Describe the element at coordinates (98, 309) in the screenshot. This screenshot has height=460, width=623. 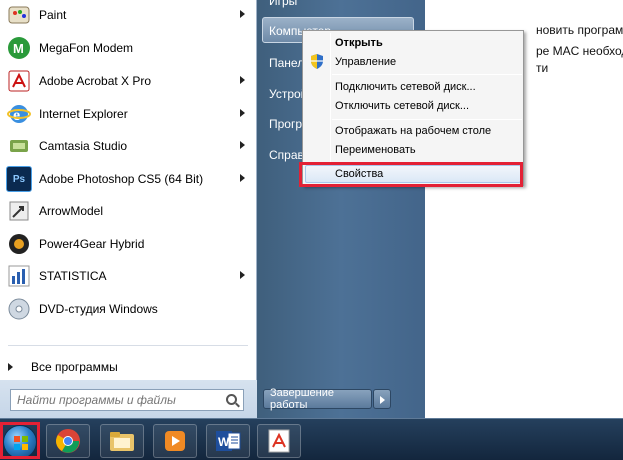
I see `program-label: DVD-студия Windows` at that location.